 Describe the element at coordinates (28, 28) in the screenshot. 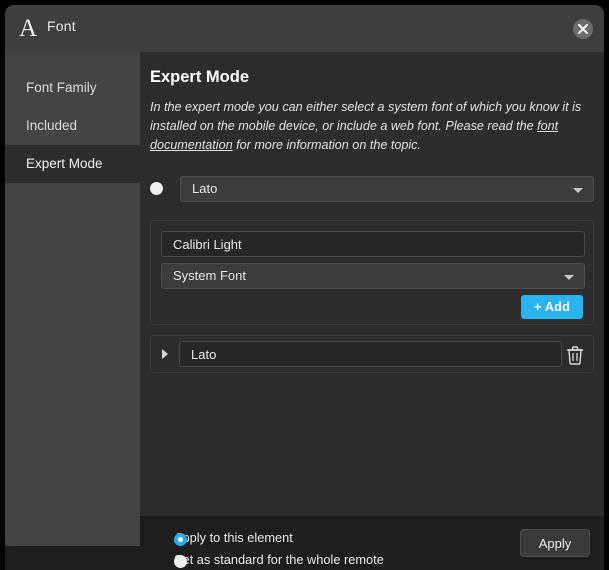

I see `font-A-icon: A` at that location.